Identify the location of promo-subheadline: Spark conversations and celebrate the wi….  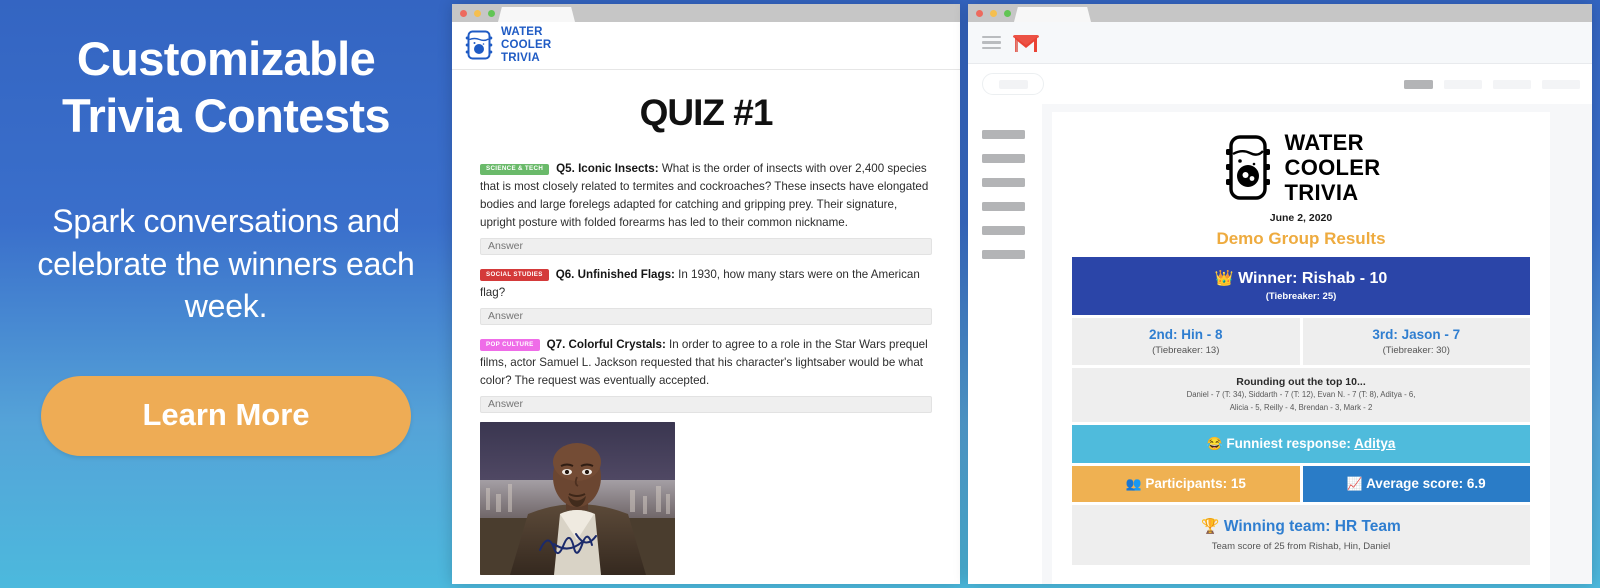
(226, 263).